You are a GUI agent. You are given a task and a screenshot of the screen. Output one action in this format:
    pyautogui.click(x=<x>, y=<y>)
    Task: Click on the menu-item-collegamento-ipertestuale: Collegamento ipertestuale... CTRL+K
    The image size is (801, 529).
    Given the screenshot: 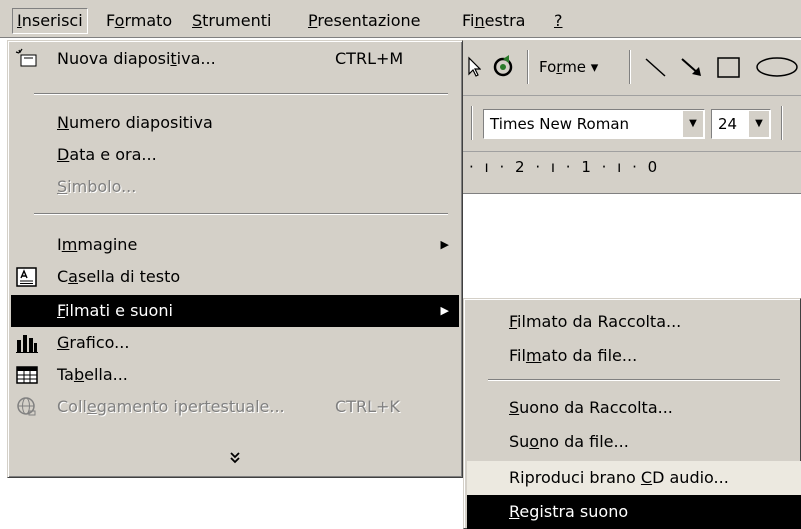 What is the action you would take?
    pyautogui.click(x=235, y=407)
    